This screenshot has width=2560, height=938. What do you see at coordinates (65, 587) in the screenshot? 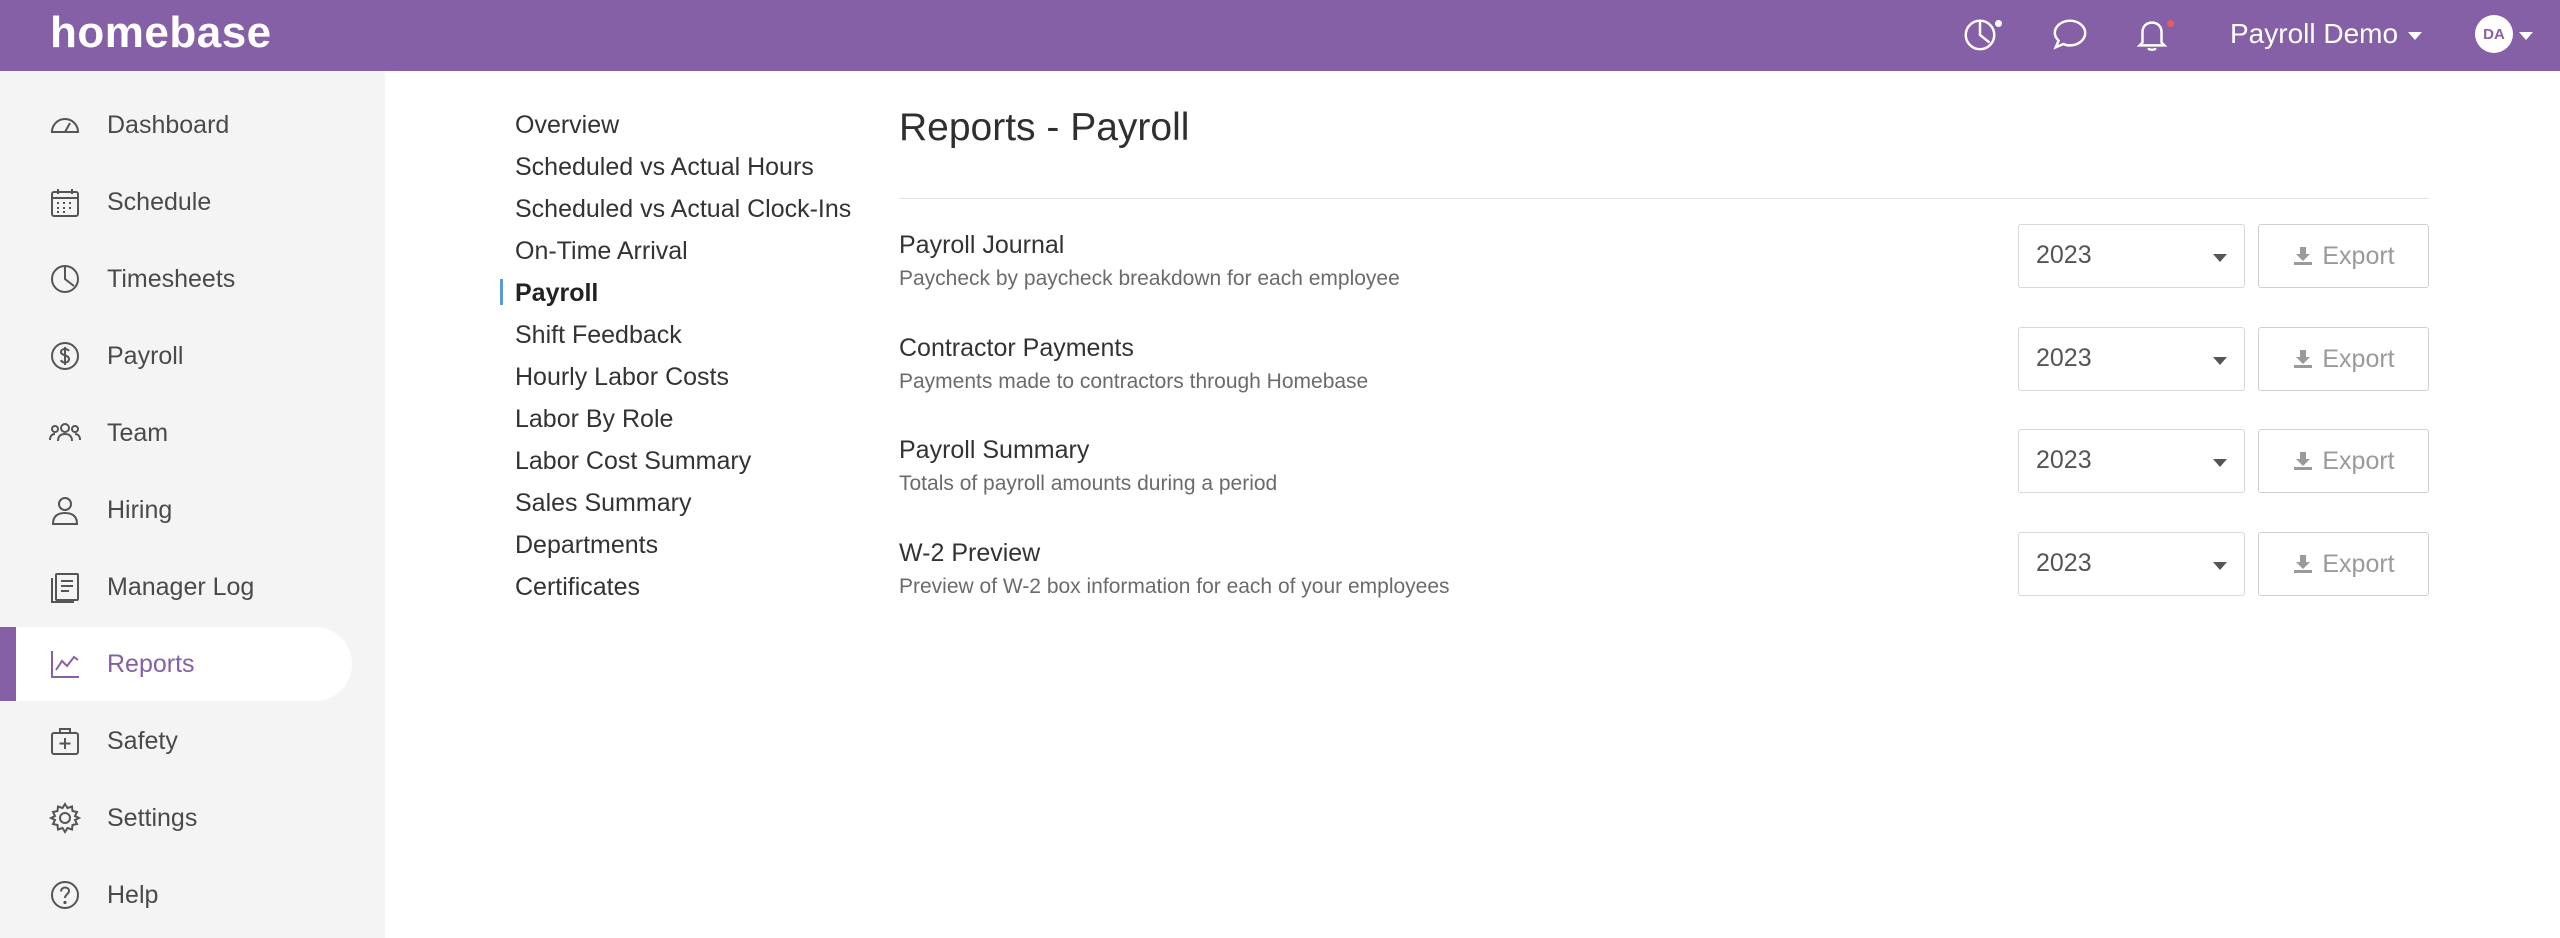
I see `log-book-icon` at bounding box center [65, 587].